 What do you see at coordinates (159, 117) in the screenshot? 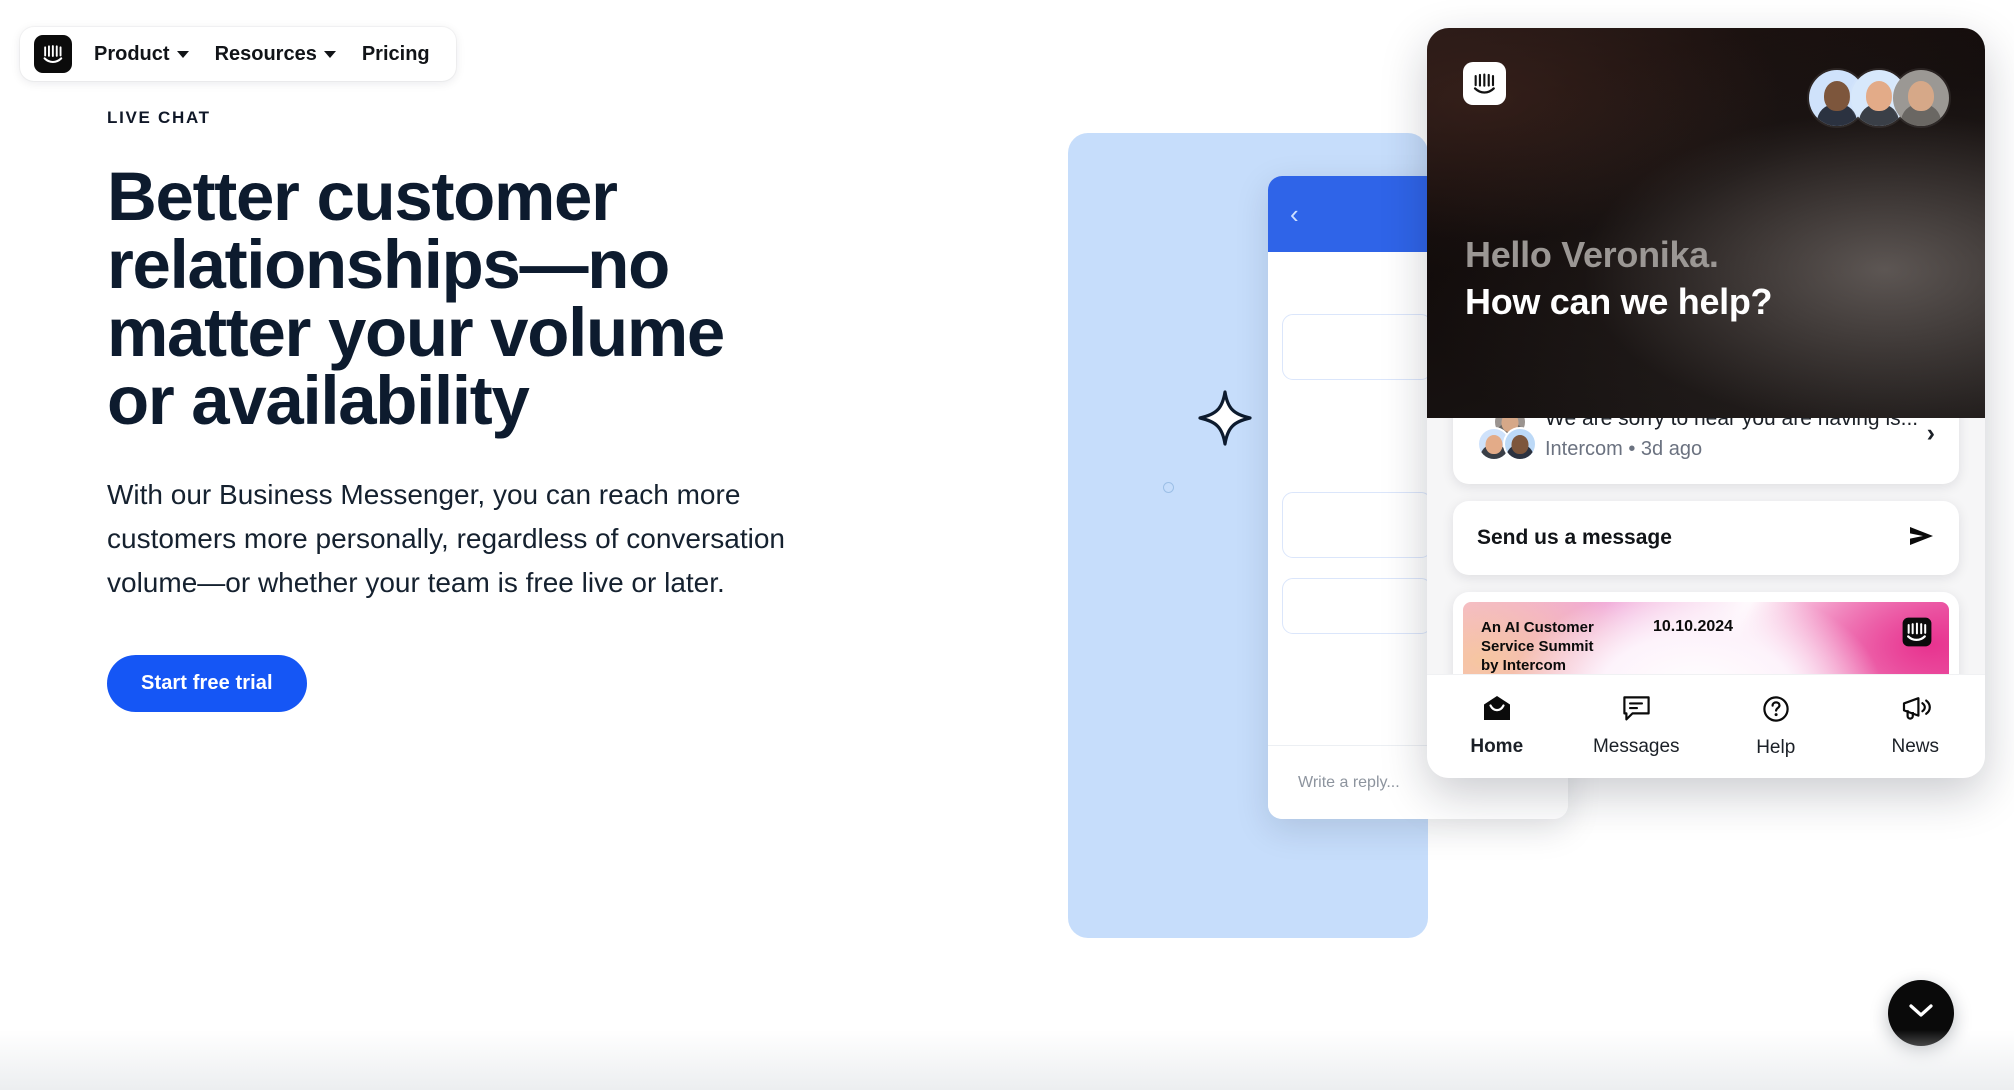
I see `hero-eyebrow: LIVE CHAT` at bounding box center [159, 117].